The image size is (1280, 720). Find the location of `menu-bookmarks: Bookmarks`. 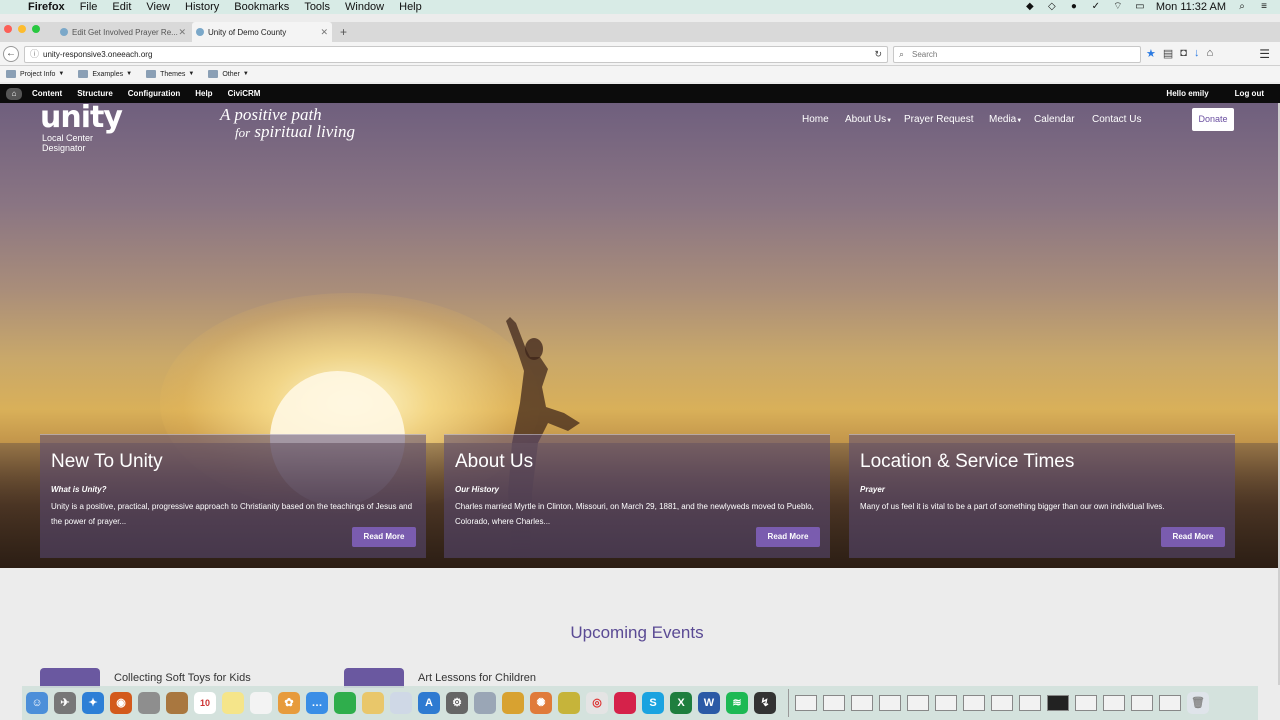

menu-bookmarks: Bookmarks is located at coordinates (261, 7).